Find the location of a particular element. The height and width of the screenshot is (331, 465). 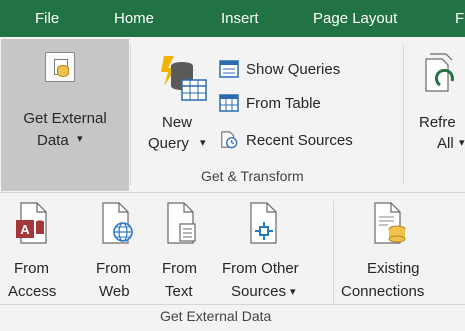

existing-connections-icon is located at coordinates (390, 223).